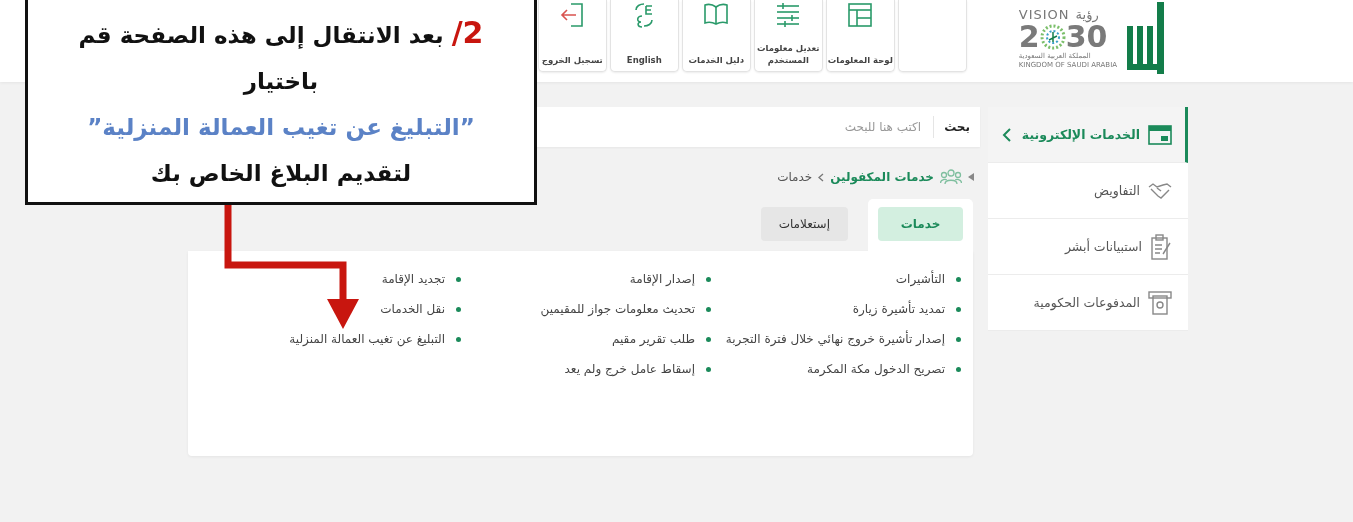 The image size is (1353, 522). I want to click on people-icon, so click(951, 177).